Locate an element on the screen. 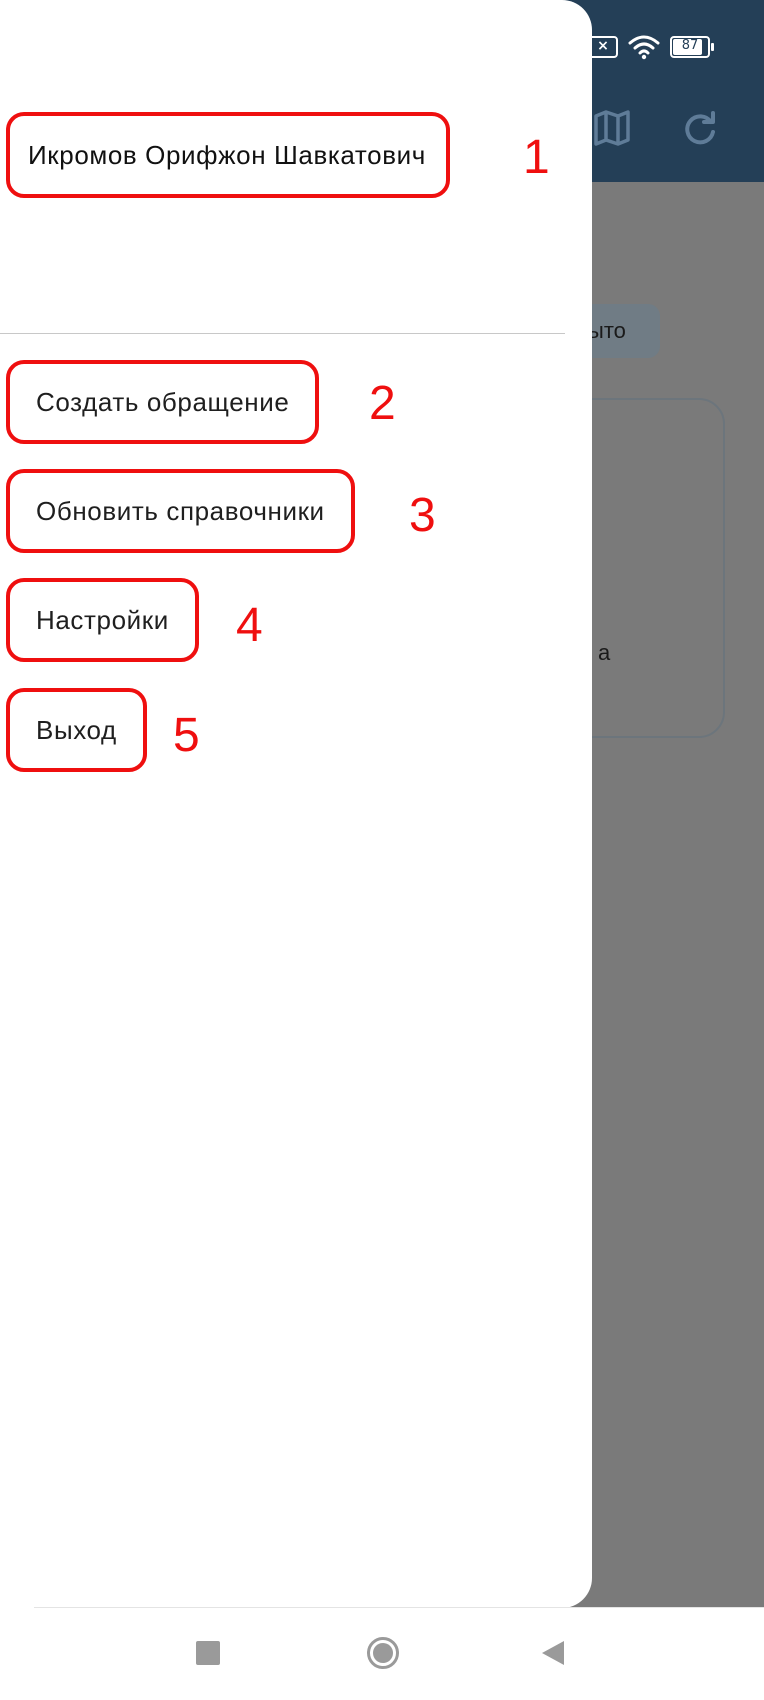 Image resolution: width=764 pixels, height=1700 pixels. recent-apps-icon is located at coordinates (208, 1653).